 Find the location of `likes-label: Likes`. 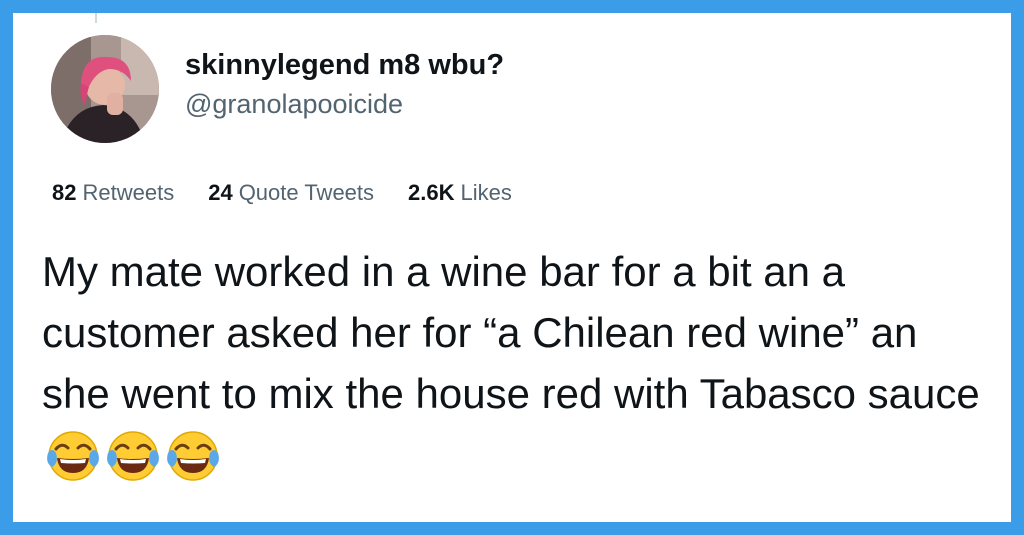

likes-label: Likes is located at coordinates (486, 192).